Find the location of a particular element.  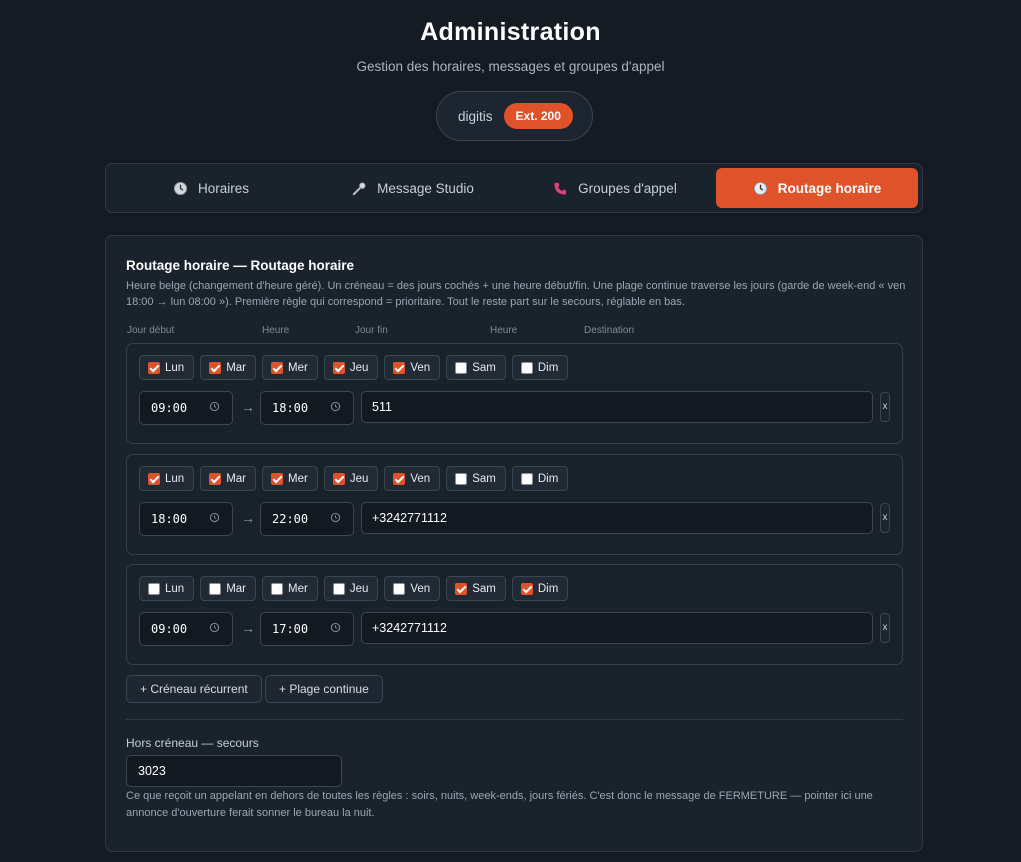

end-time-input: 18:00 is located at coordinates (307, 408).